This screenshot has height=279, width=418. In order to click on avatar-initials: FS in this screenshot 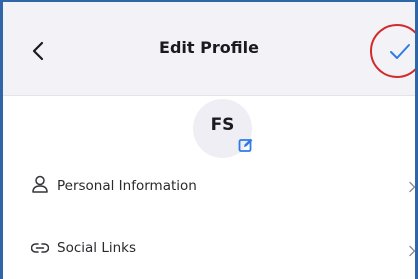, I will do `click(222, 125)`.